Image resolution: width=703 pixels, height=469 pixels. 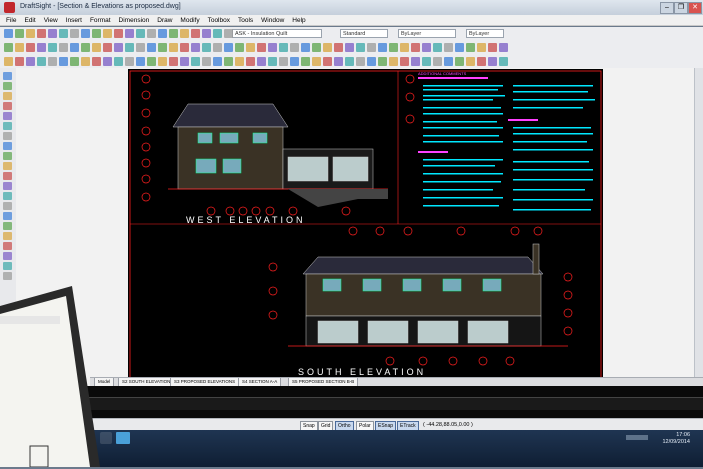 I want to click on menu-draw: Draw, so click(x=164, y=20).